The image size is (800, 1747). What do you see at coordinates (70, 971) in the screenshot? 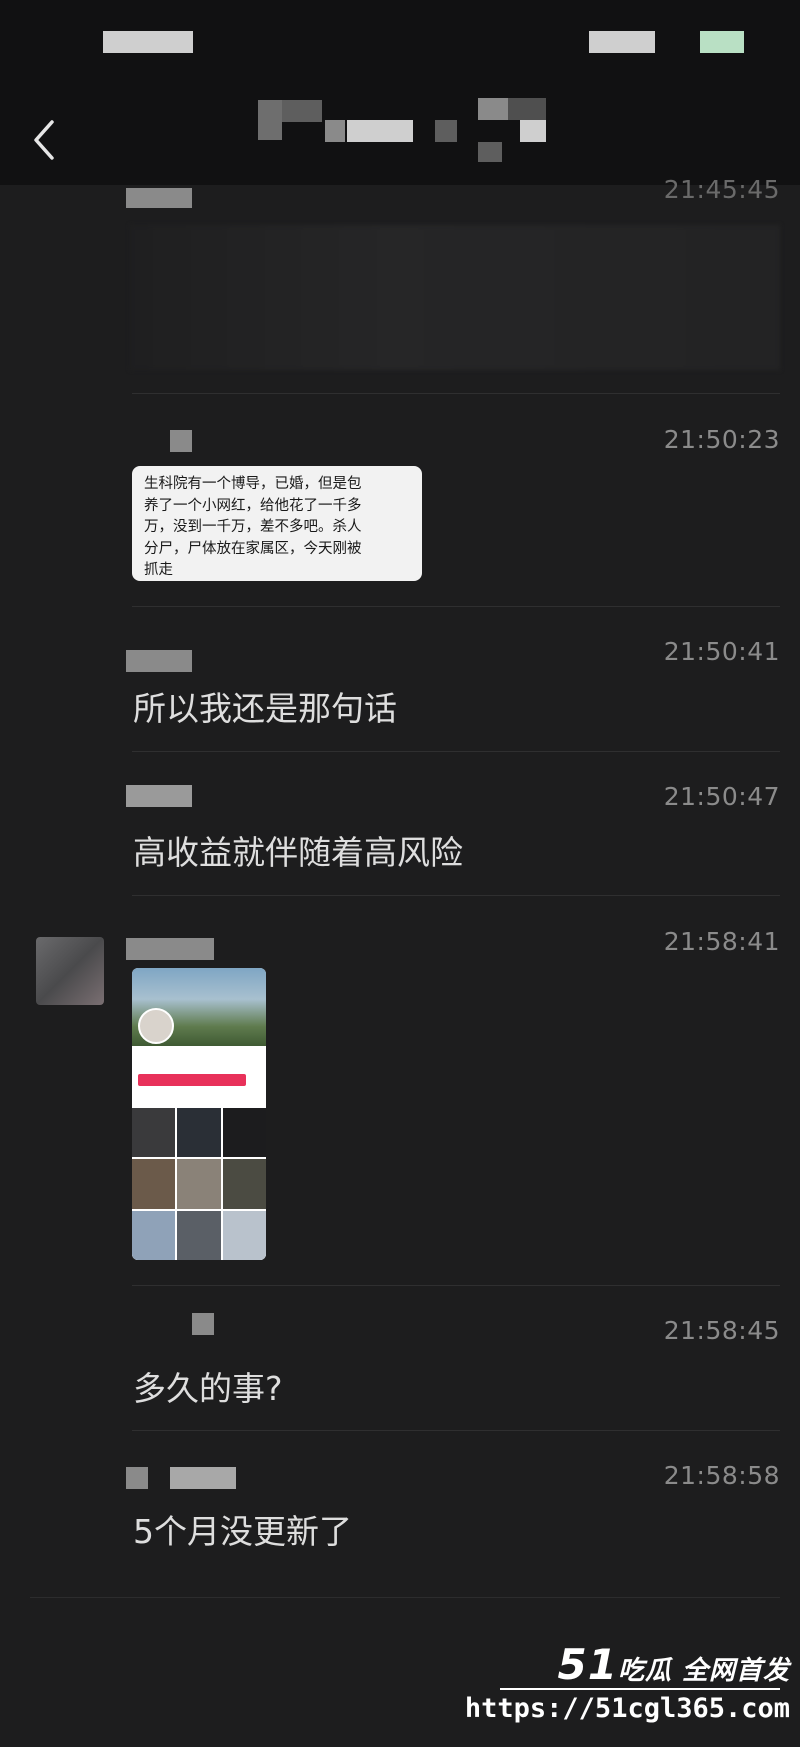
I see `avatar` at bounding box center [70, 971].